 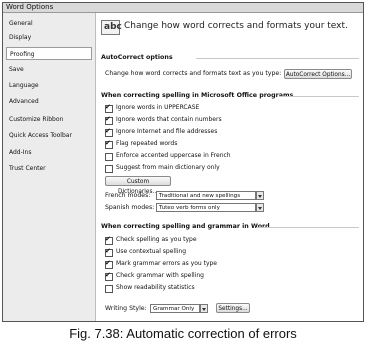 I want to click on main-dictionary-only-checkbox, so click(x=109, y=169).